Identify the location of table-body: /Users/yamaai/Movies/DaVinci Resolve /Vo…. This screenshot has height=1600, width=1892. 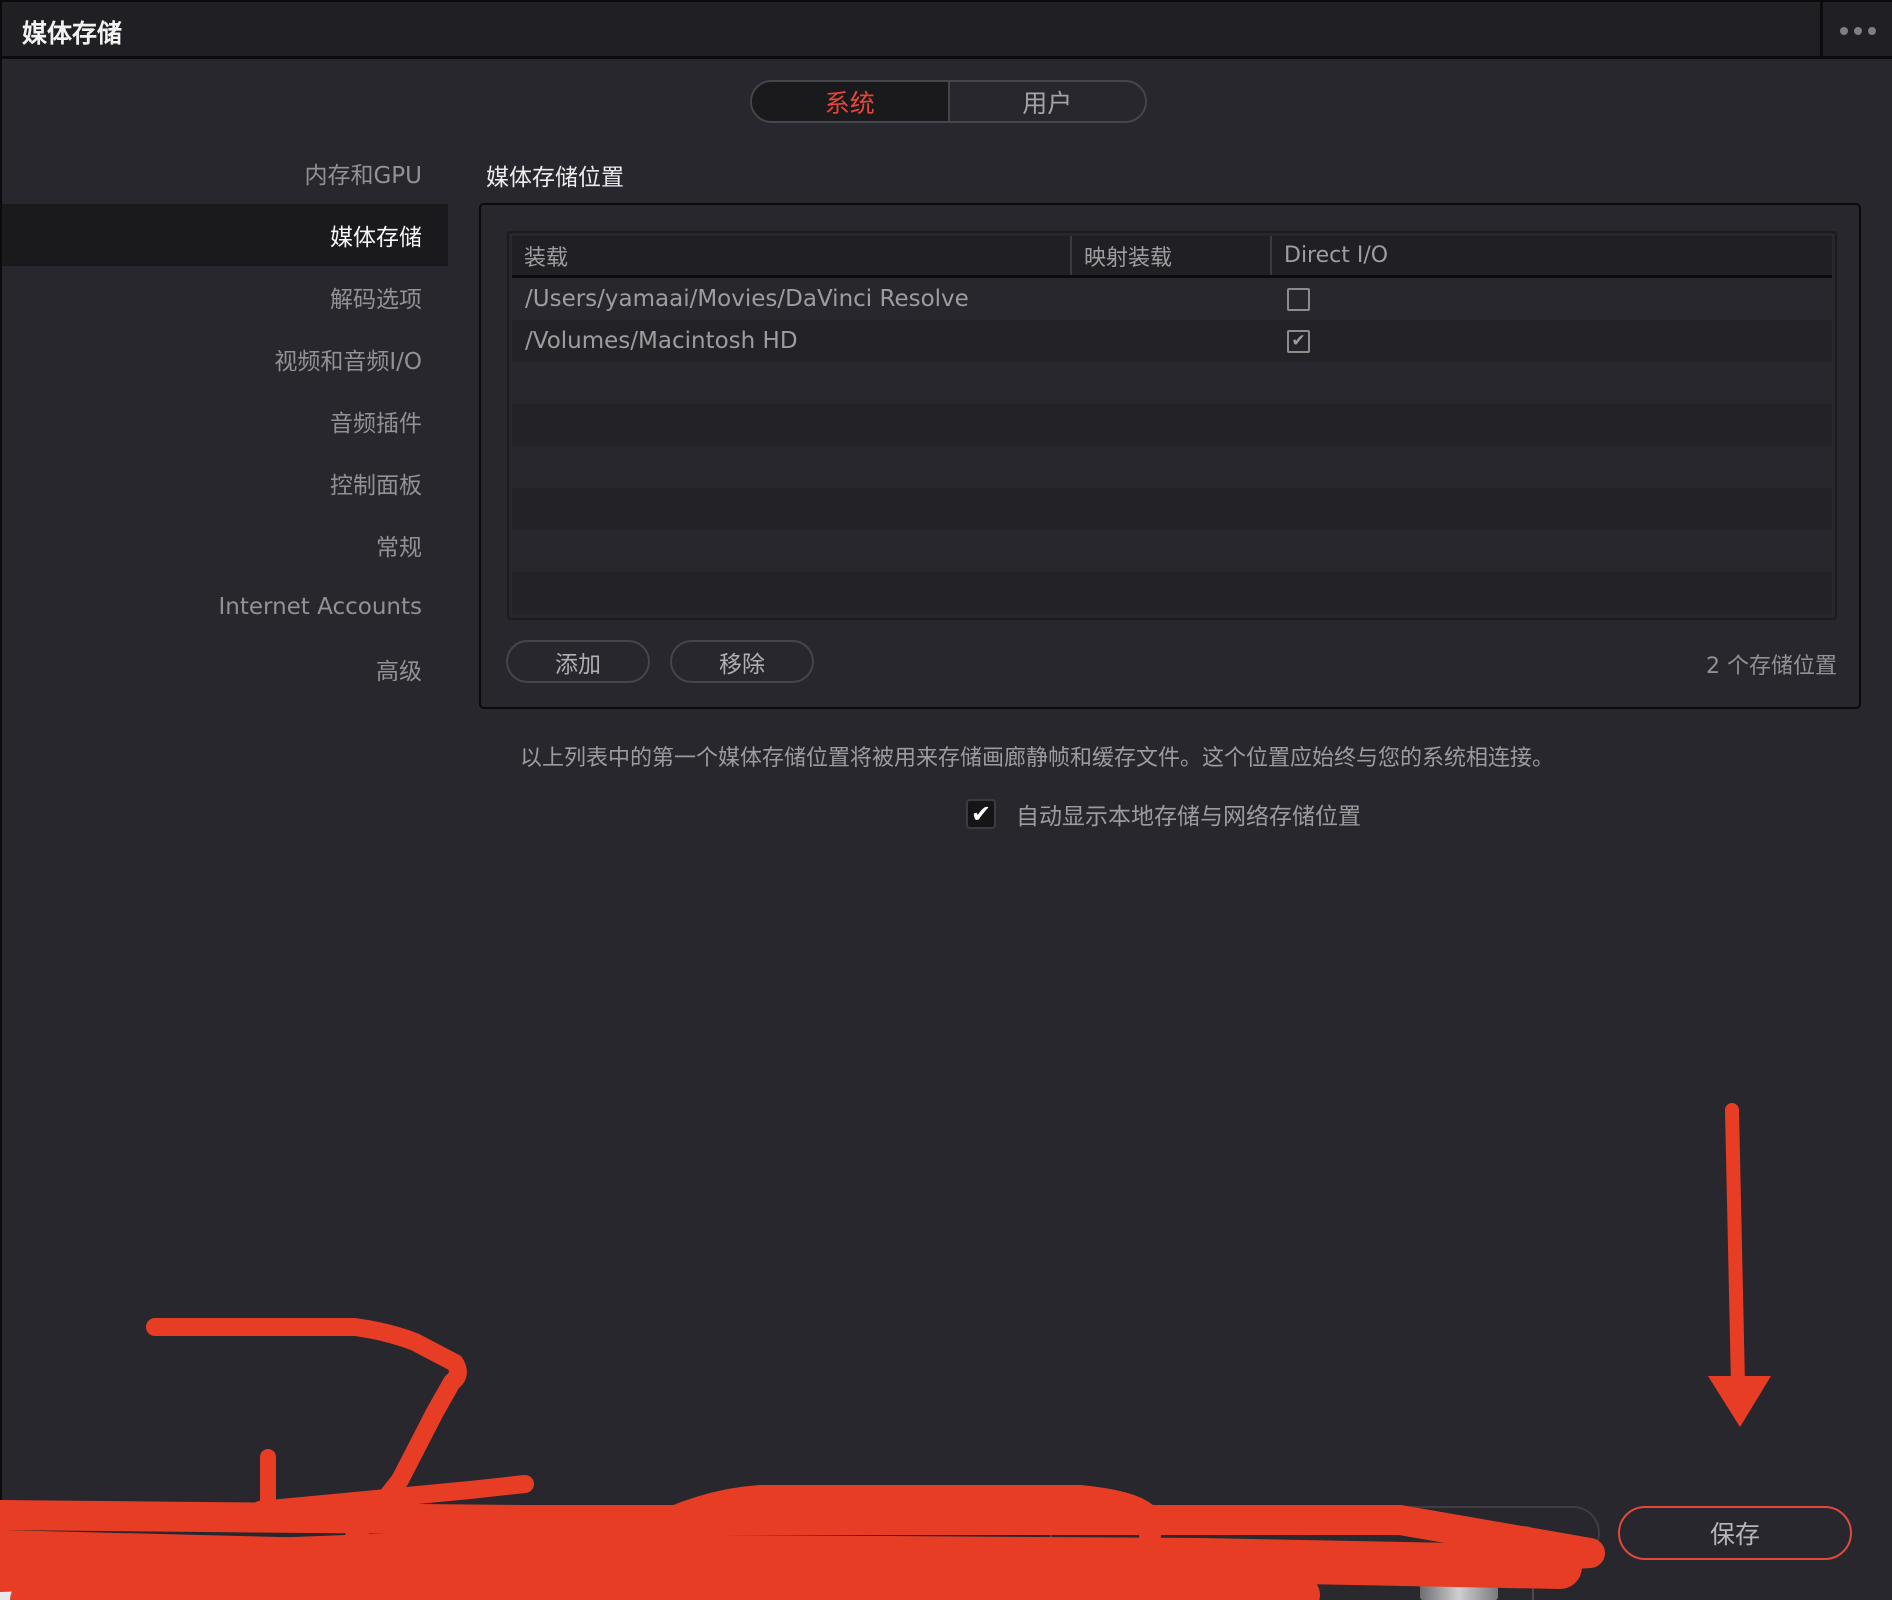
(1172, 446).